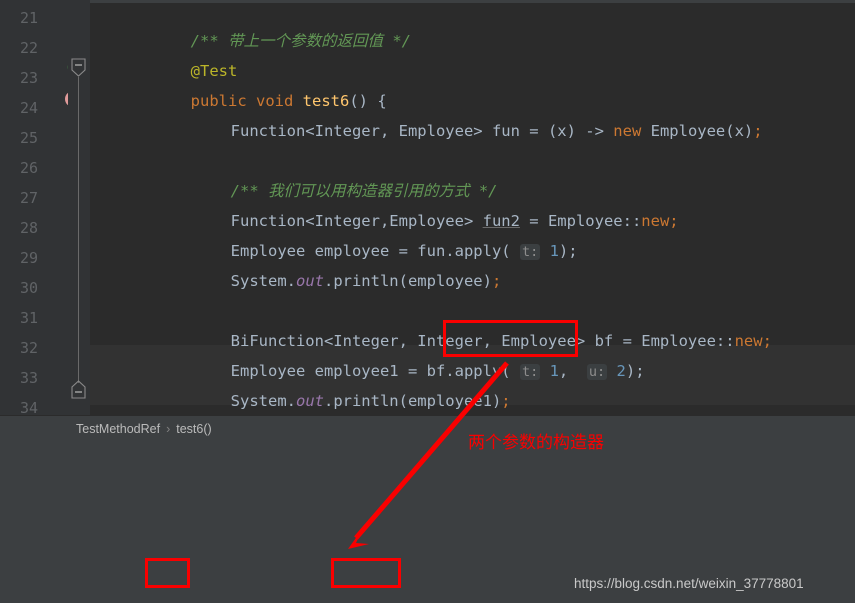  What do you see at coordinates (472, 173) in the screenshot?
I see `code-line: /** 我们可以用构造器引用的方式 */` at bounding box center [472, 173].